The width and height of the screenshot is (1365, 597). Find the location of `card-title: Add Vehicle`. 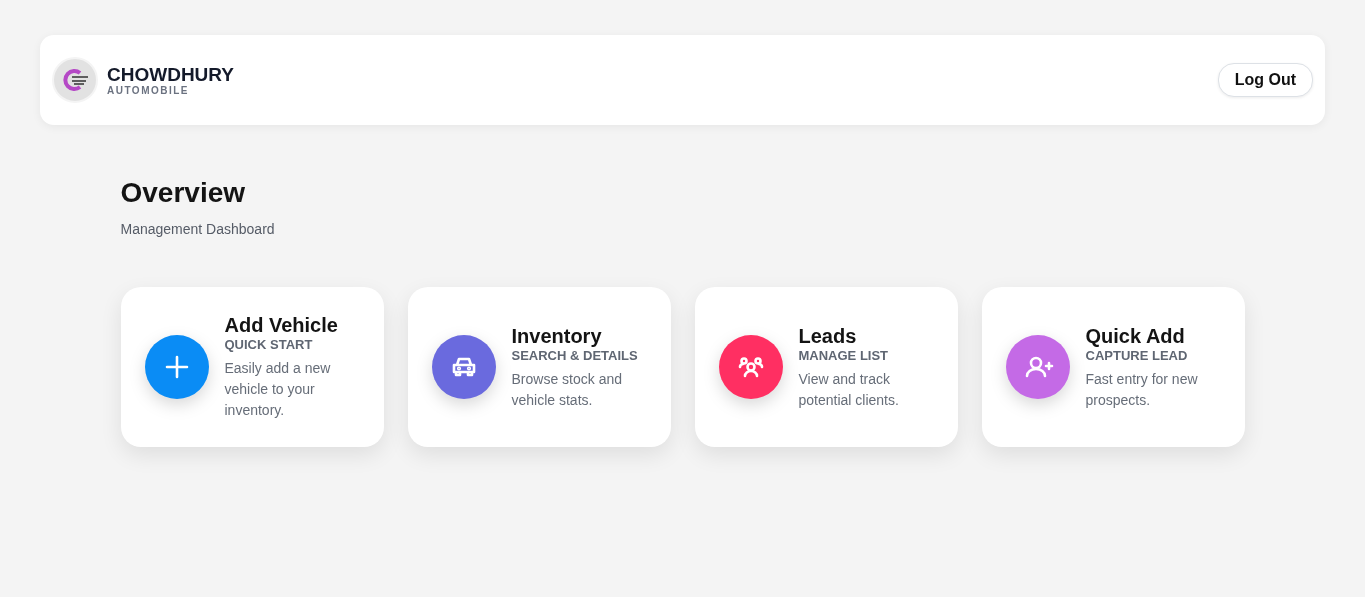

card-title: Add Vehicle is located at coordinates (281, 325).